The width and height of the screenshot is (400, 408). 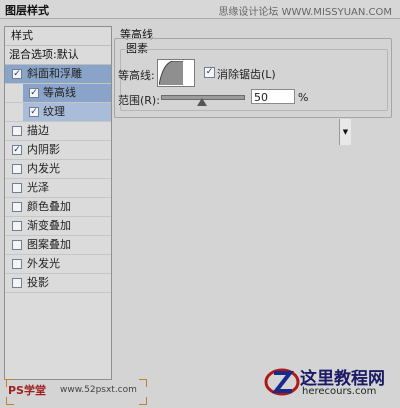 I want to click on range-input: 50, so click(x=273, y=96).